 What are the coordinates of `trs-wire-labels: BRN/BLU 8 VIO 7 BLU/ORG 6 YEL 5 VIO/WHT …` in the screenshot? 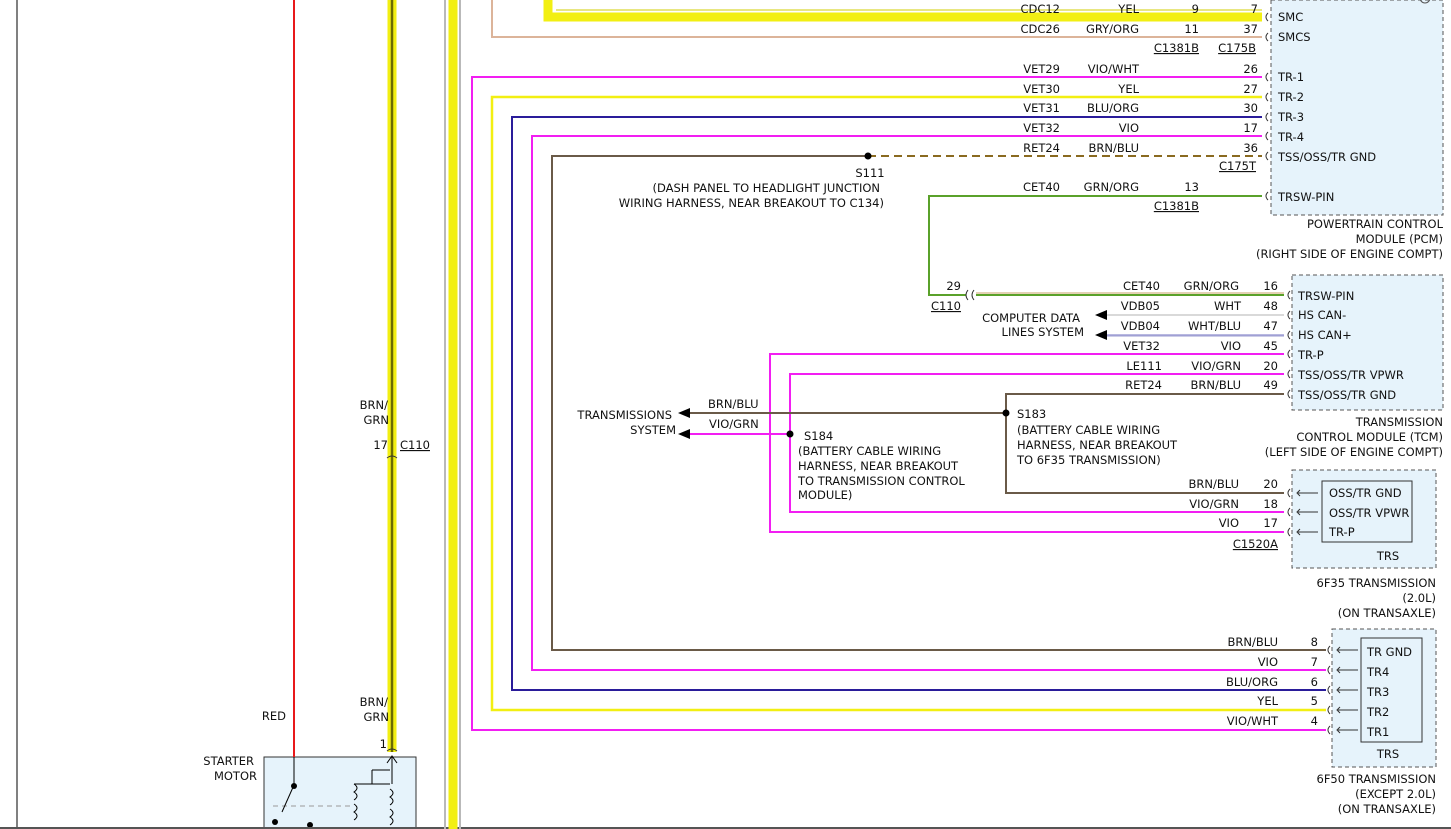 It's located at (1272, 681).